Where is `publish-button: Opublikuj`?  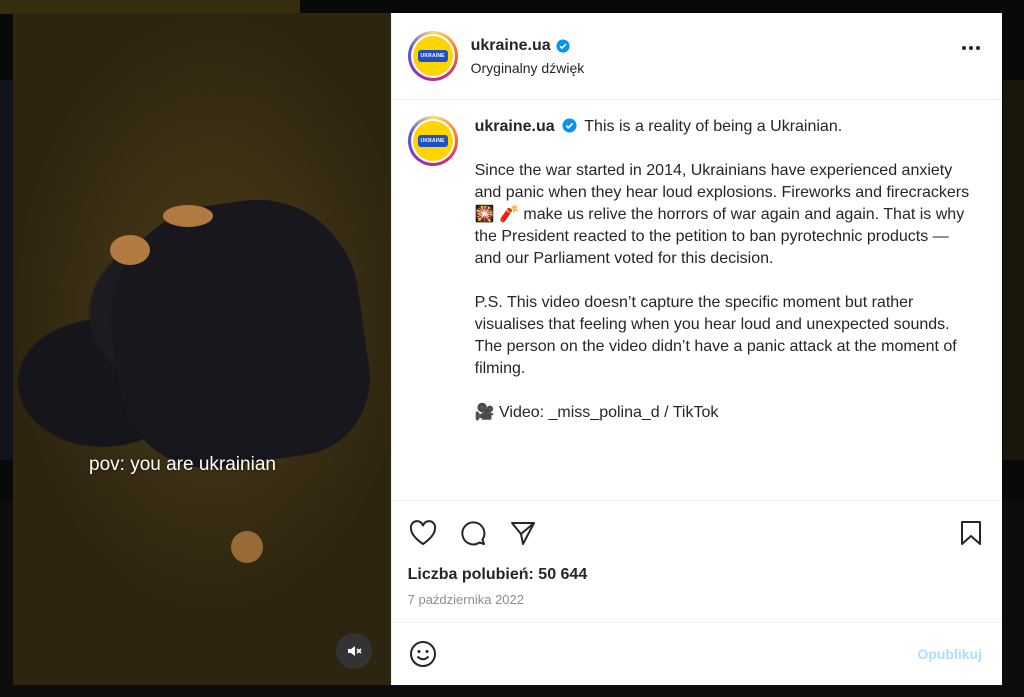
publish-button: Opublikuj is located at coordinates (949, 654).